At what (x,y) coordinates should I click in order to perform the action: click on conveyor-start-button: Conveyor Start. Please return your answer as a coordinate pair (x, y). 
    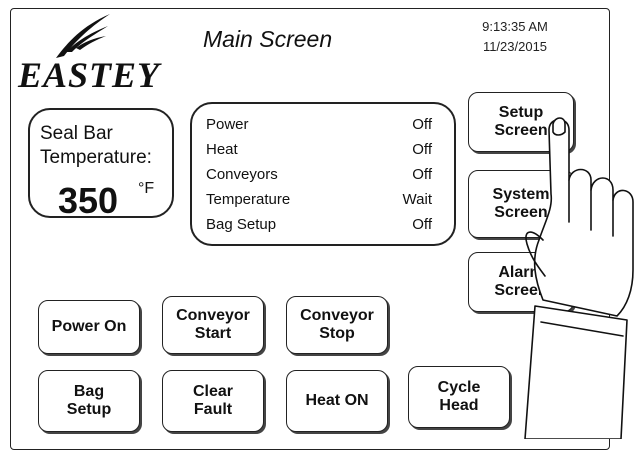
    Looking at the image, I should click on (213, 325).